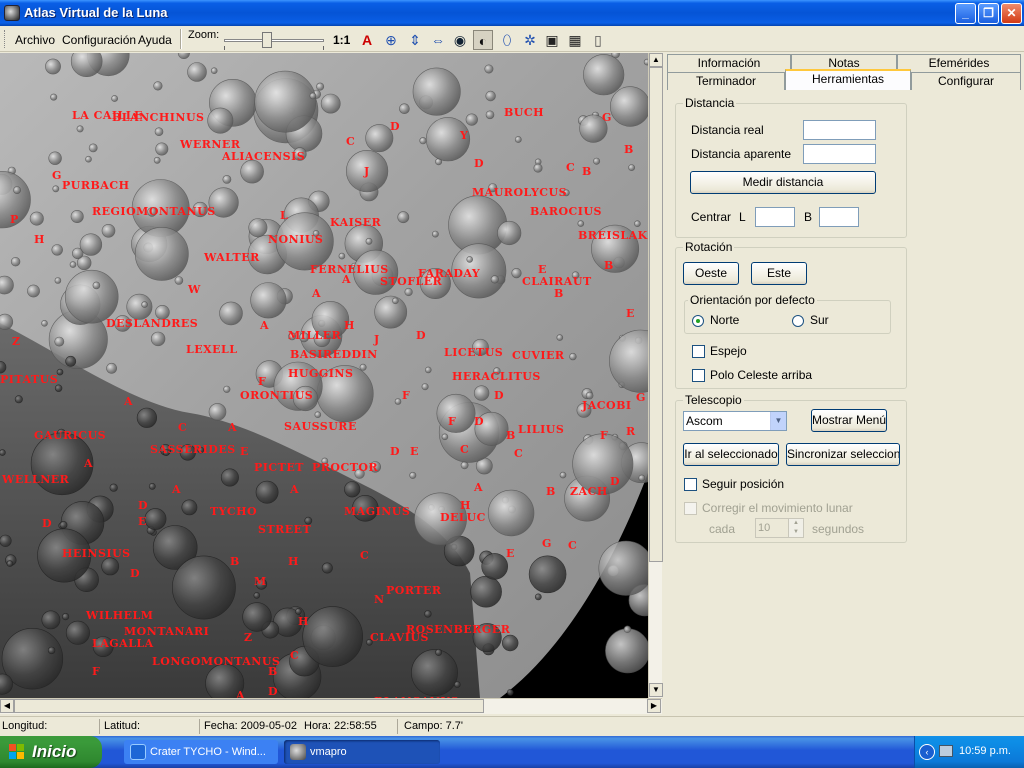 The height and width of the screenshot is (768, 1024). Describe the element at coordinates (589, 491) in the screenshot. I see `crater-label: ZACH` at that location.